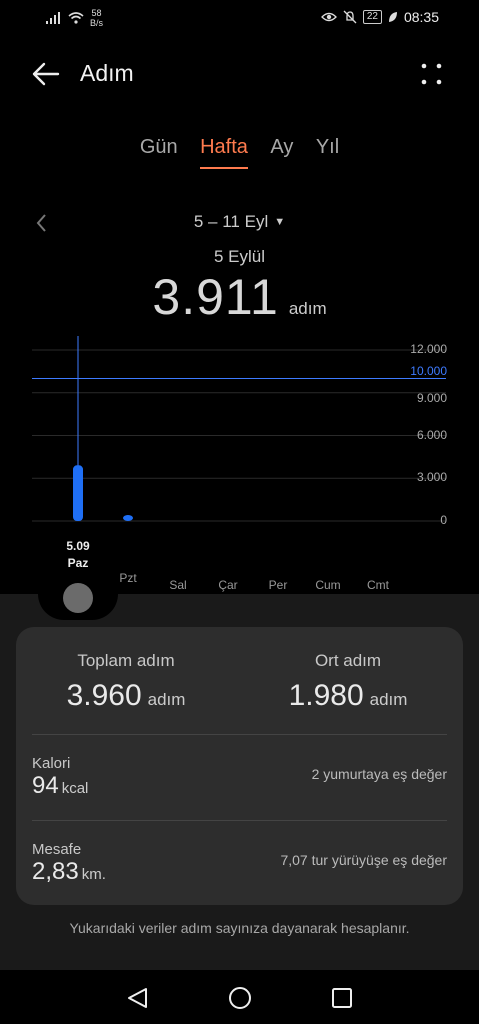 Image resolution: width=479 pixels, height=1024 pixels. What do you see at coordinates (421, 17) in the screenshot?
I see `clock: 08:35` at bounding box center [421, 17].